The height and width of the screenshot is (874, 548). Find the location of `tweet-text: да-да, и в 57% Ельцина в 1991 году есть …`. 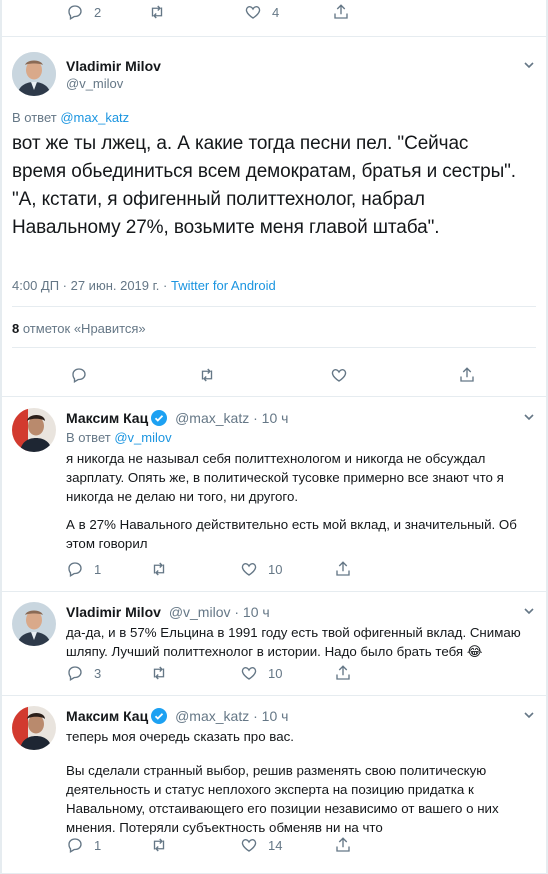

tweet-text: да-да, и в 57% Ельцина в 1991 году есть … is located at coordinates (293, 642).